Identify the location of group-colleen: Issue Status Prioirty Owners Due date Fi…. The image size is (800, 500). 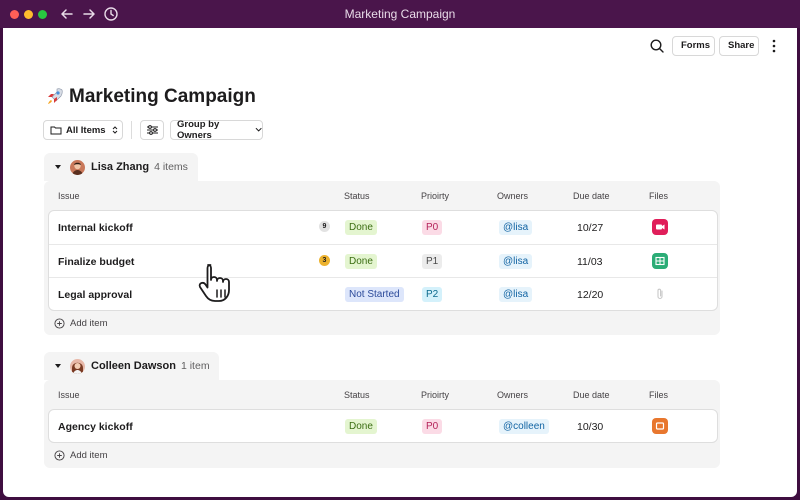
(382, 424).